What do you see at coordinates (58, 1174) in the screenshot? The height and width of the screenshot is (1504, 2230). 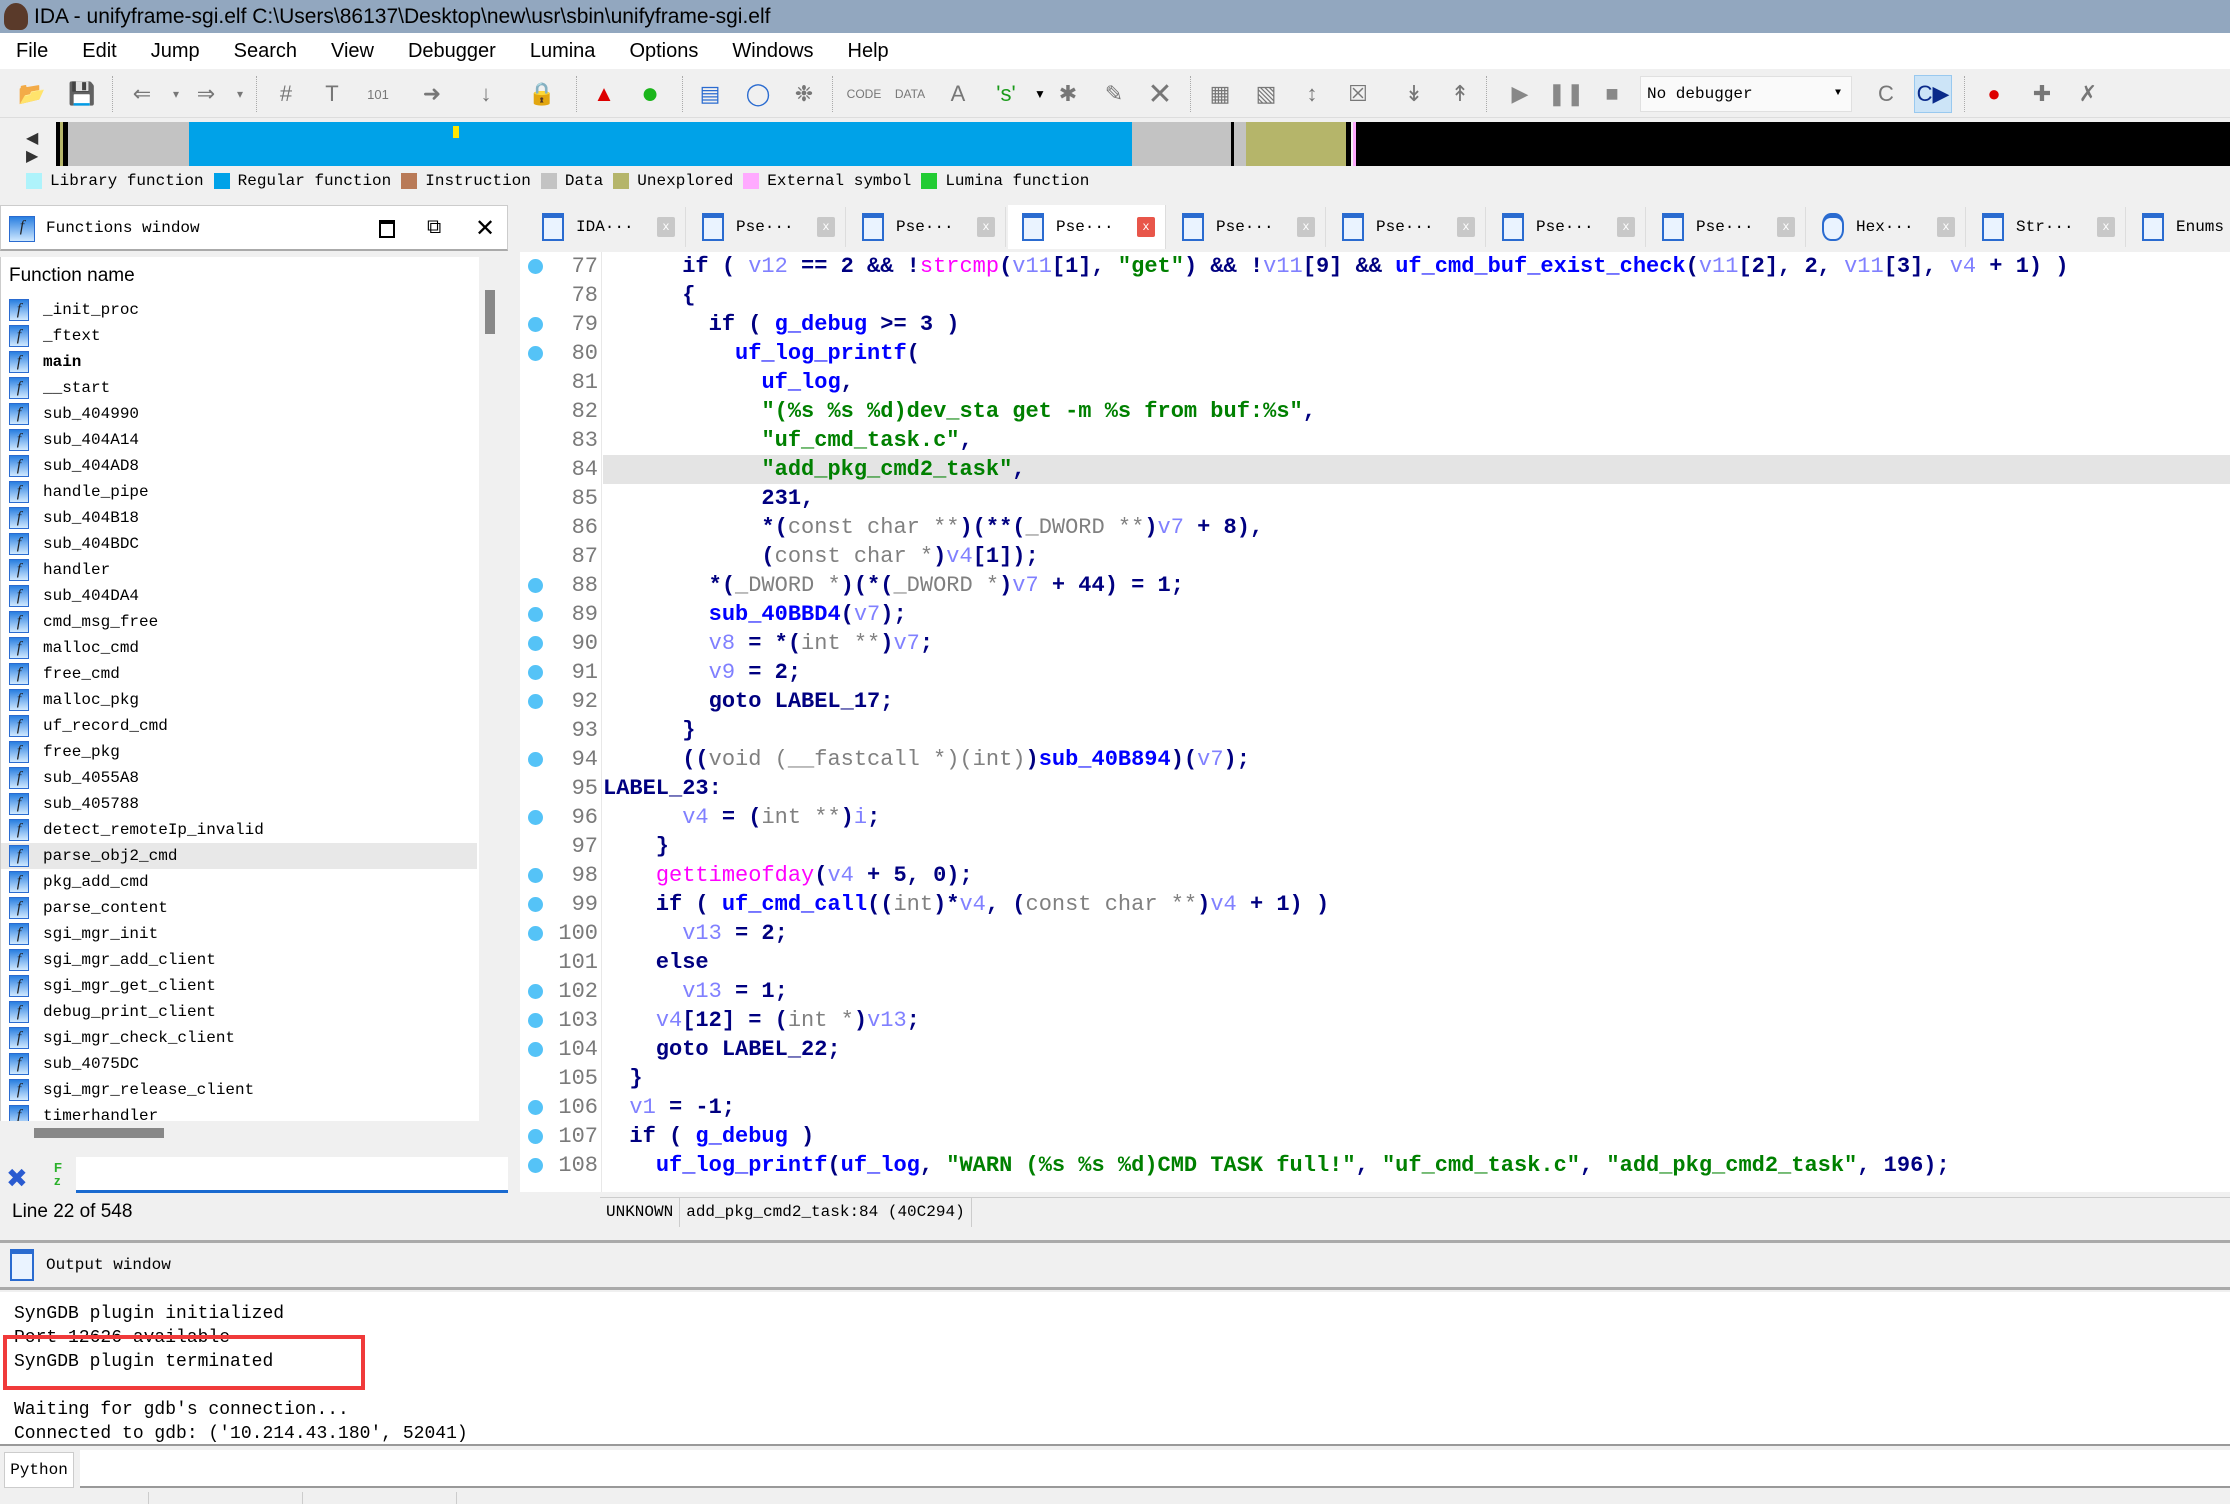 I see `fuzzy-search-icon: Fz` at bounding box center [58, 1174].